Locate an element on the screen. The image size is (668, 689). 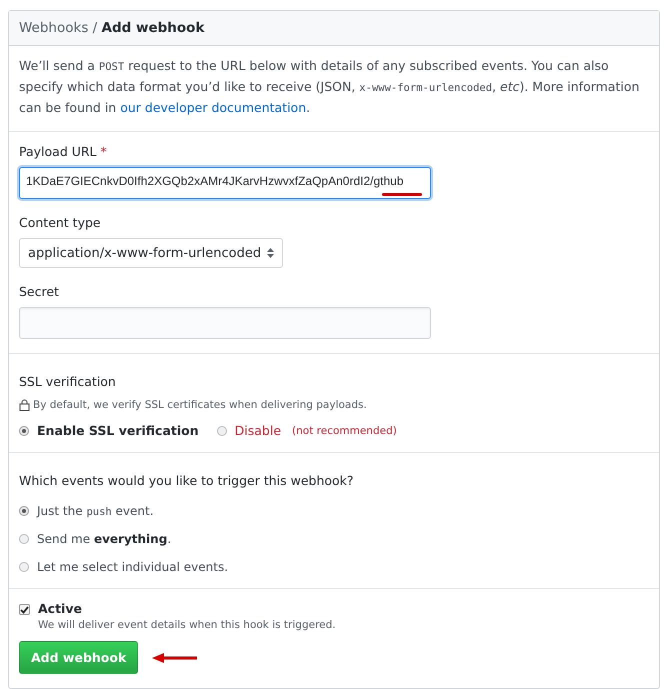
section-title: Which events would you like to trigger this webhook? is located at coordinates (187, 480).